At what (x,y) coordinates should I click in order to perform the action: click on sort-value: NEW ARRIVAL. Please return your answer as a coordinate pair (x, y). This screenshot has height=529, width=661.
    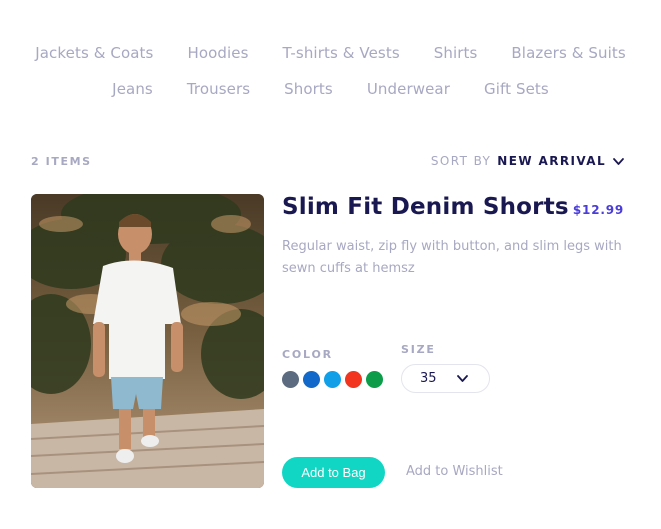
    Looking at the image, I should click on (551, 161).